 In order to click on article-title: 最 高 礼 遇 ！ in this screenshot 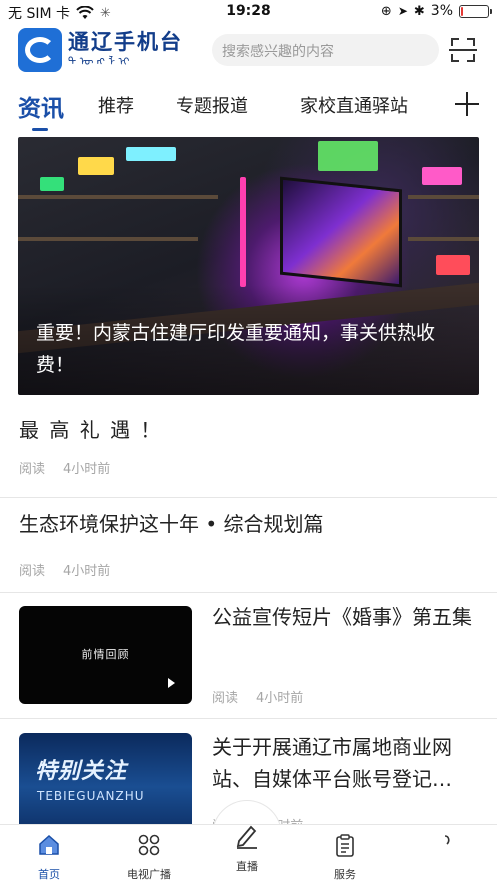, I will do `click(91, 430)`.